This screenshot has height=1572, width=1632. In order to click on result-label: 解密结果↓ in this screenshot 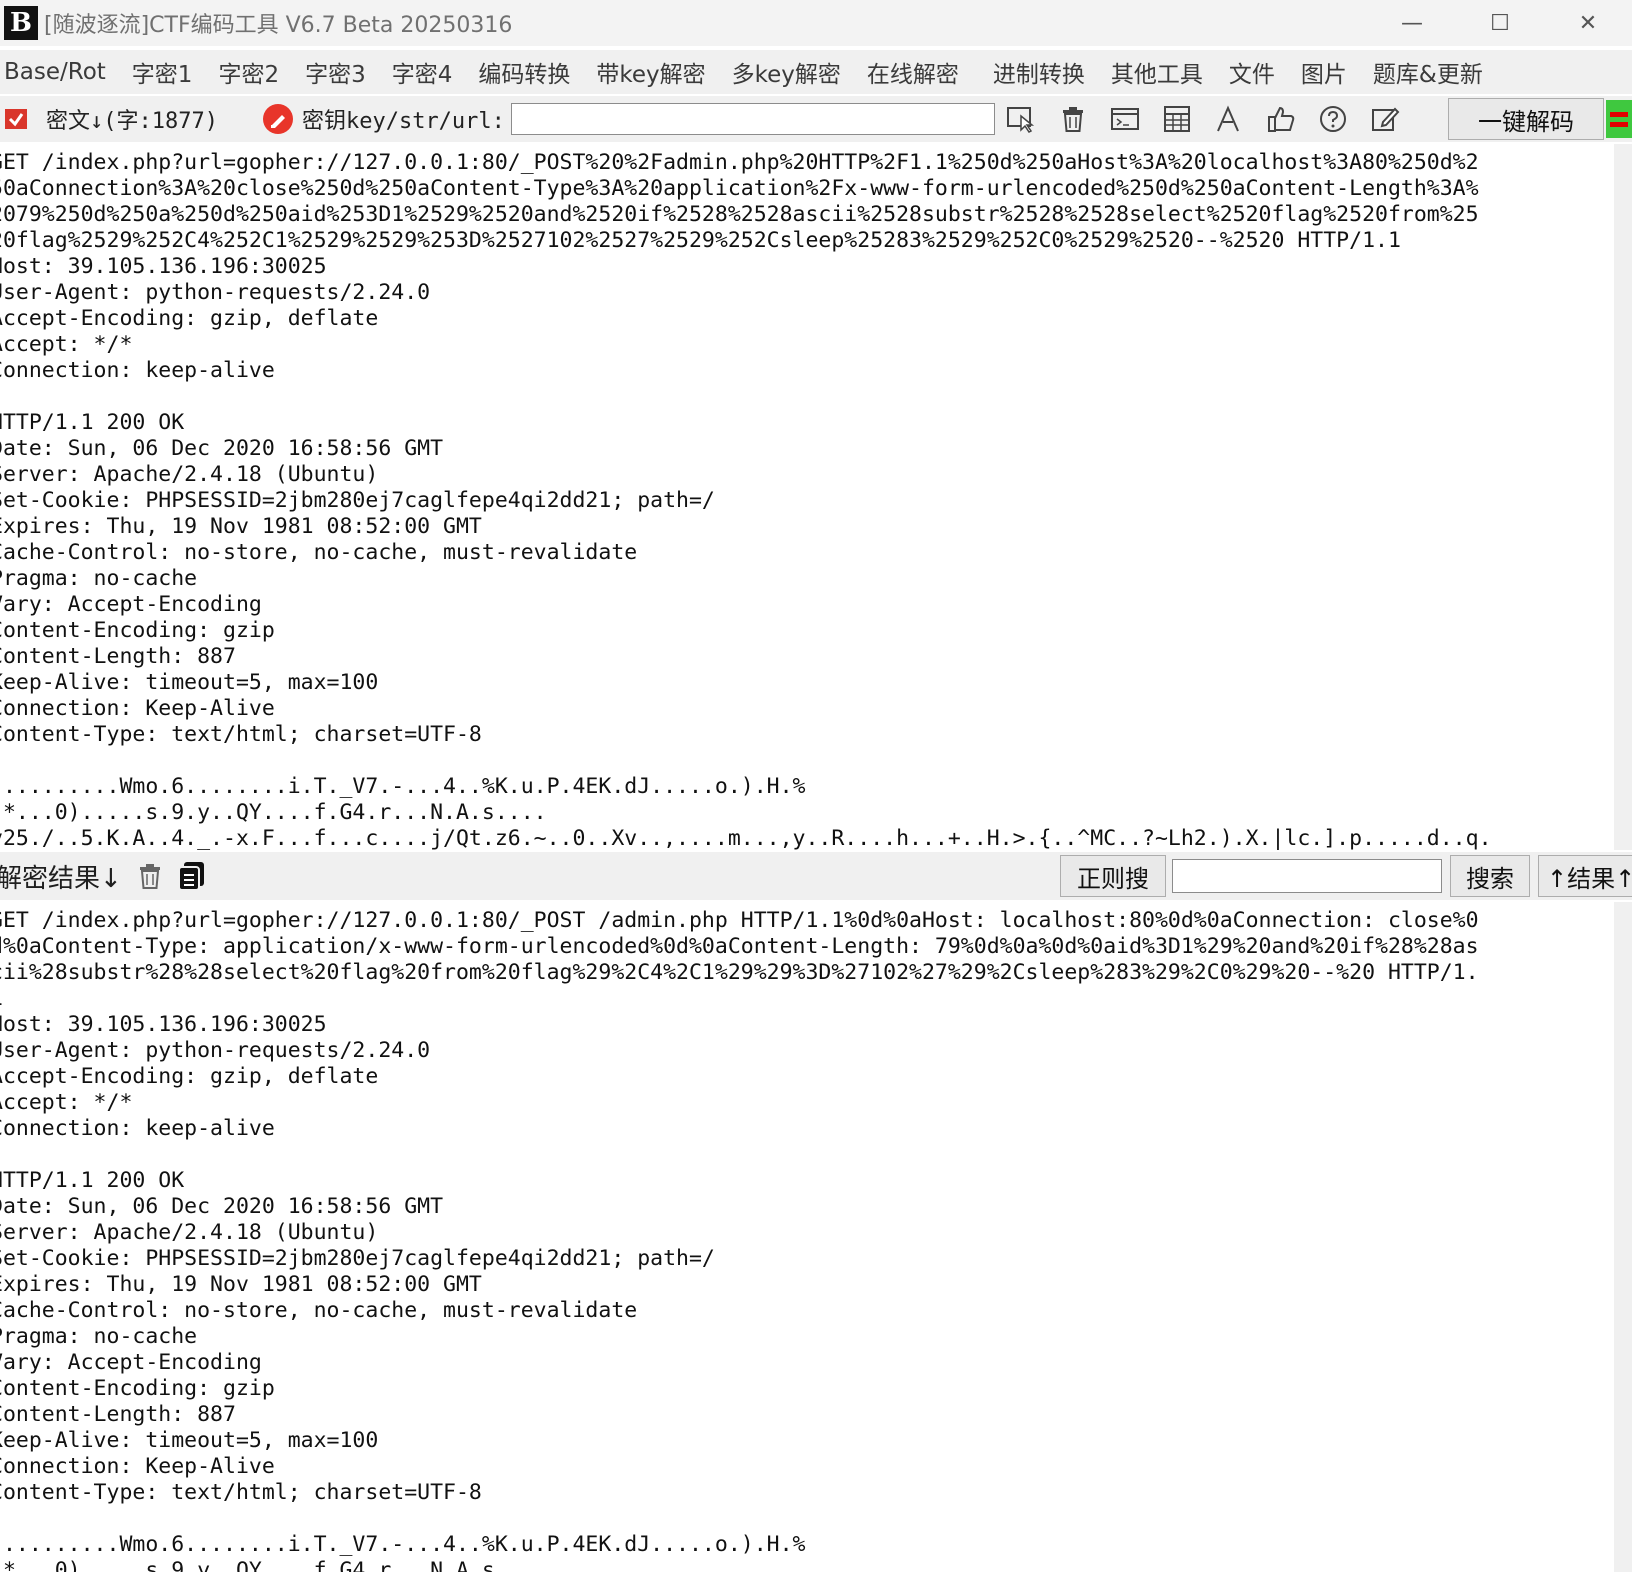, I will do `click(61, 878)`.